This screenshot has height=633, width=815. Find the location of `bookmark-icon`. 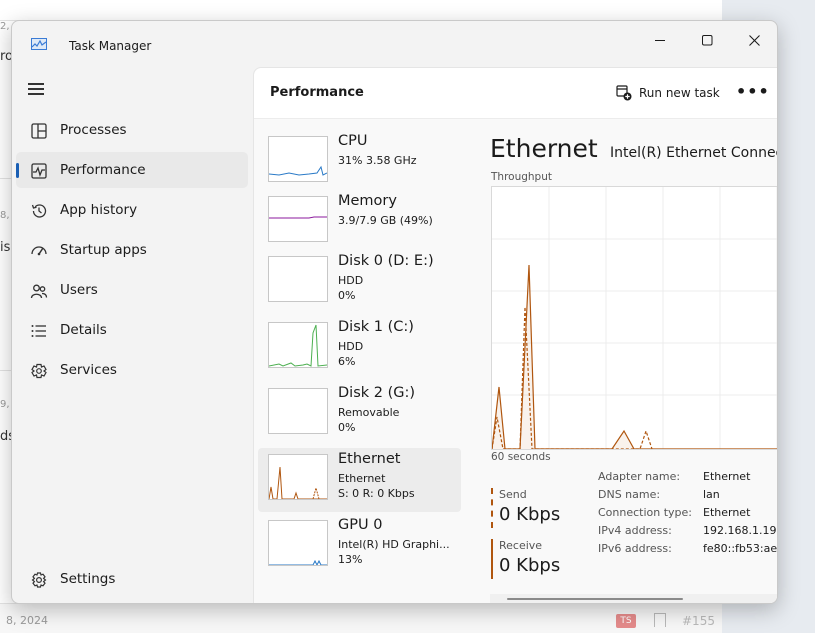

bookmark-icon is located at coordinates (660, 620).